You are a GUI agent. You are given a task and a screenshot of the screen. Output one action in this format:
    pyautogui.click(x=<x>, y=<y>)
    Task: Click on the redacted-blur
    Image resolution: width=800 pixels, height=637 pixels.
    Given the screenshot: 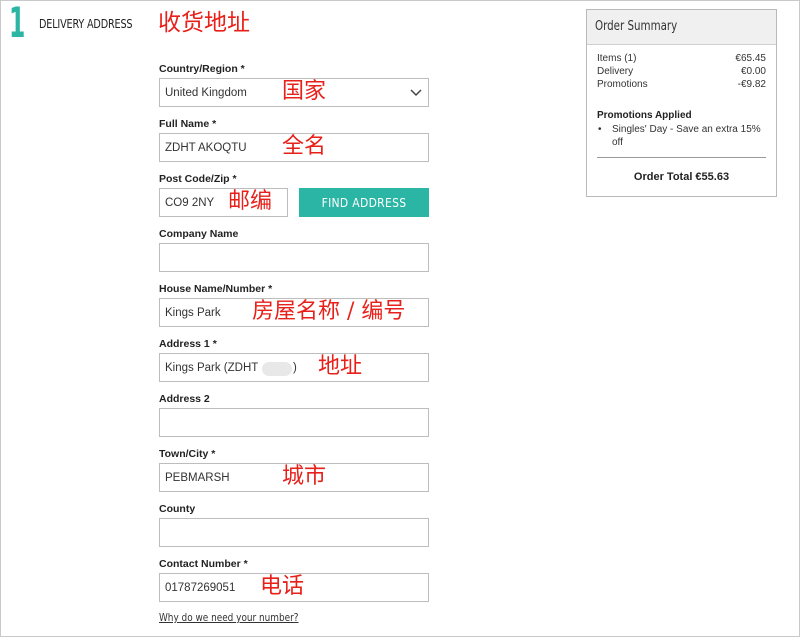 What is the action you would take?
    pyautogui.click(x=277, y=369)
    